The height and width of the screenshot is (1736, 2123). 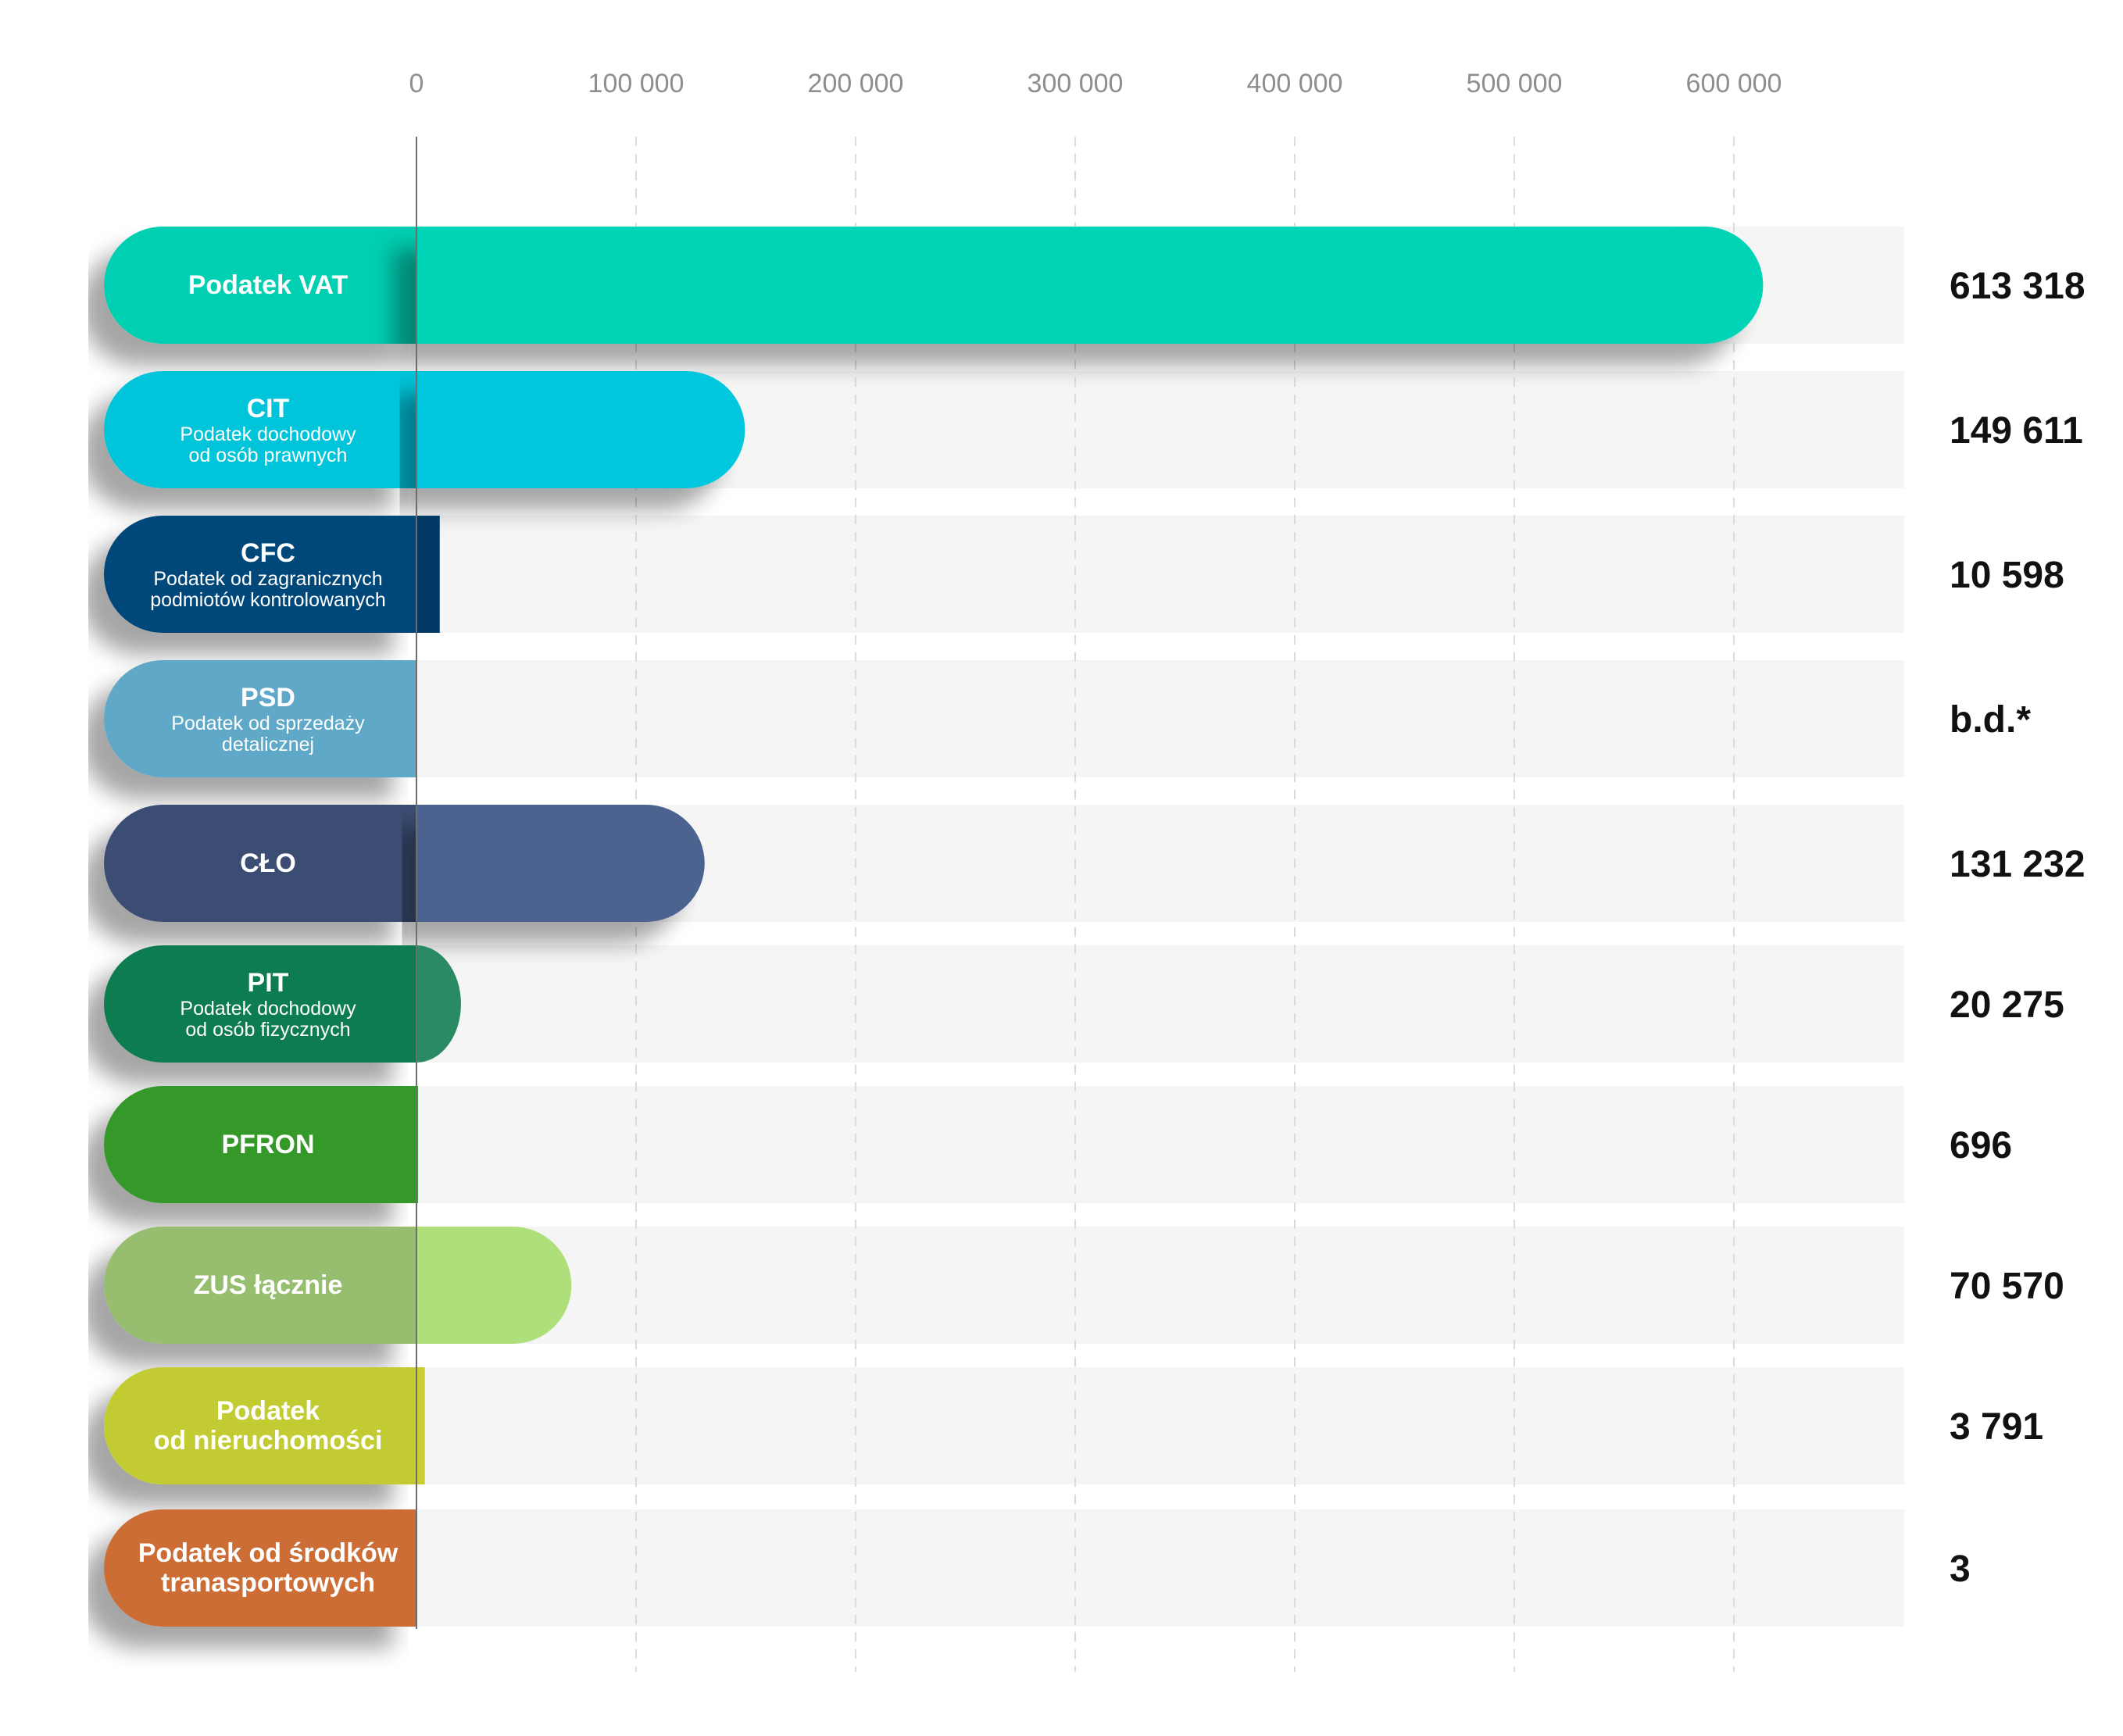 I want to click on category-title: PSD, so click(x=268, y=698).